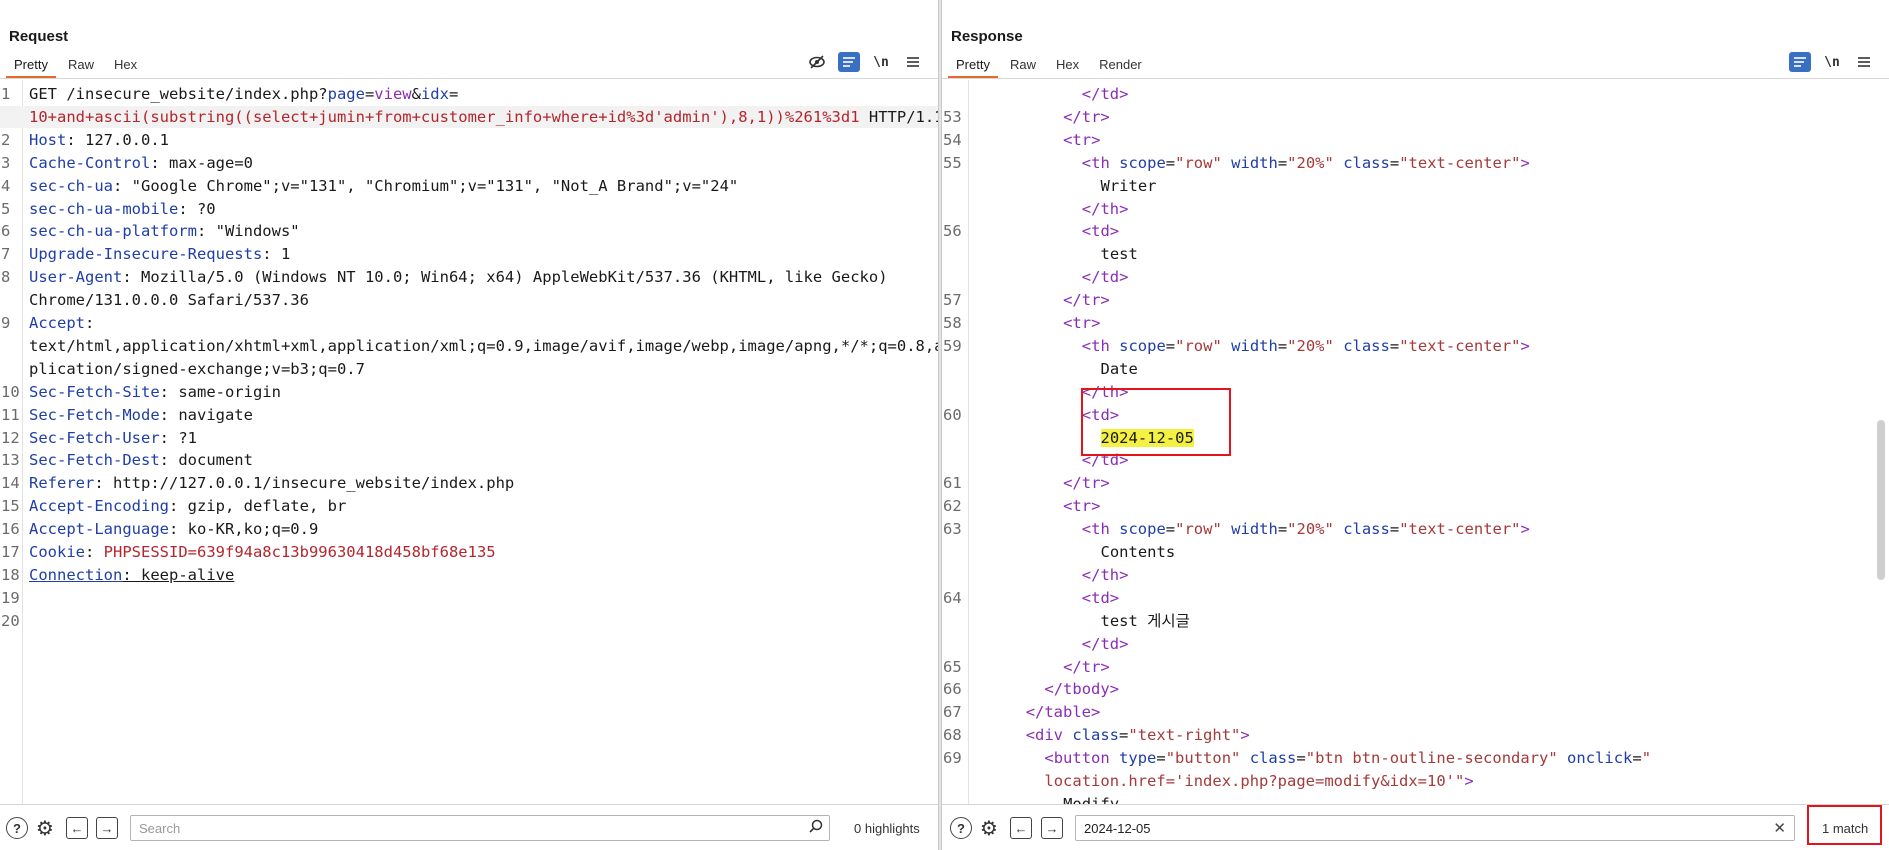  What do you see at coordinates (952, 323) in the screenshot?
I see `line-number: 58` at bounding box center [952, 323].